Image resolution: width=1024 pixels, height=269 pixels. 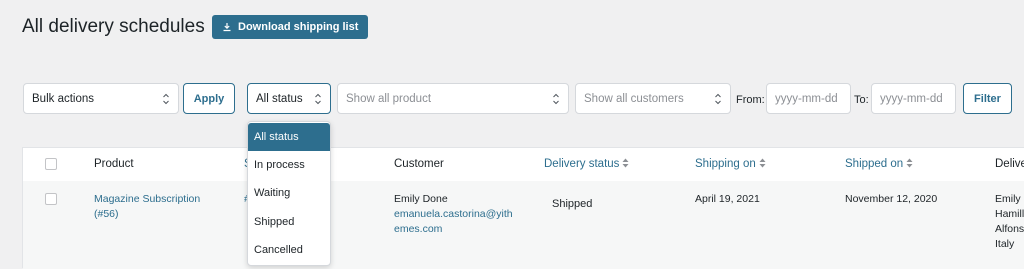 What do you see at coordinates (727, 199) in the screenshot?
I see `shipping-on-value: April 19, 2021` at bounding box center [727, 199].